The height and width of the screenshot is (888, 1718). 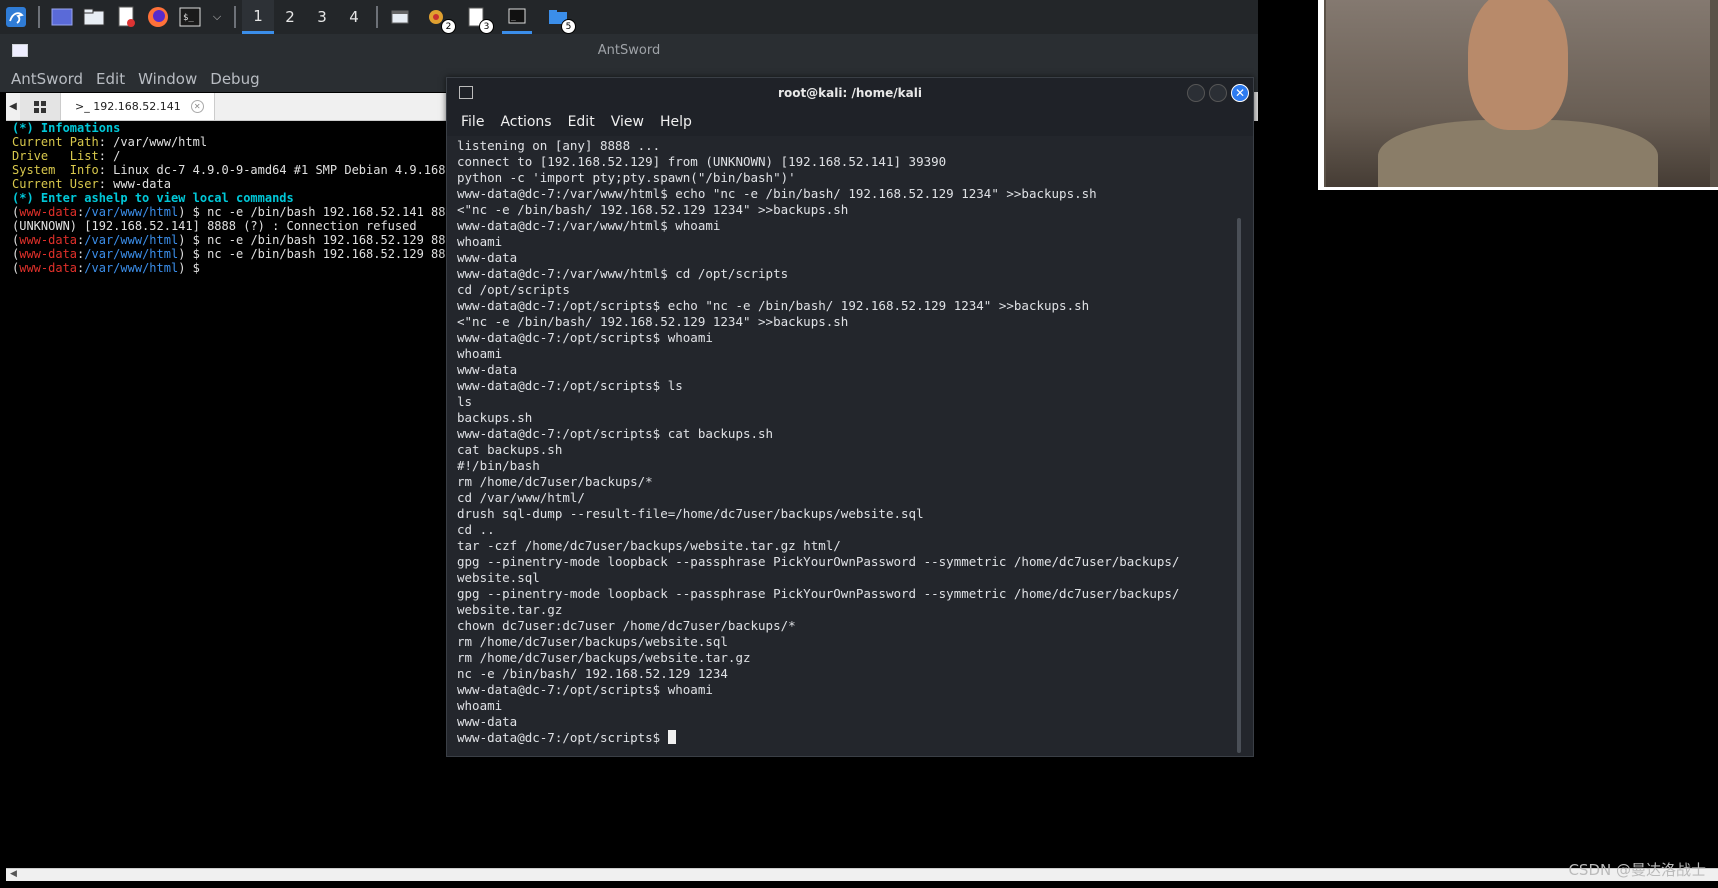 I want to click on terminal-line: backups.sh, so click(x=495, y=417).